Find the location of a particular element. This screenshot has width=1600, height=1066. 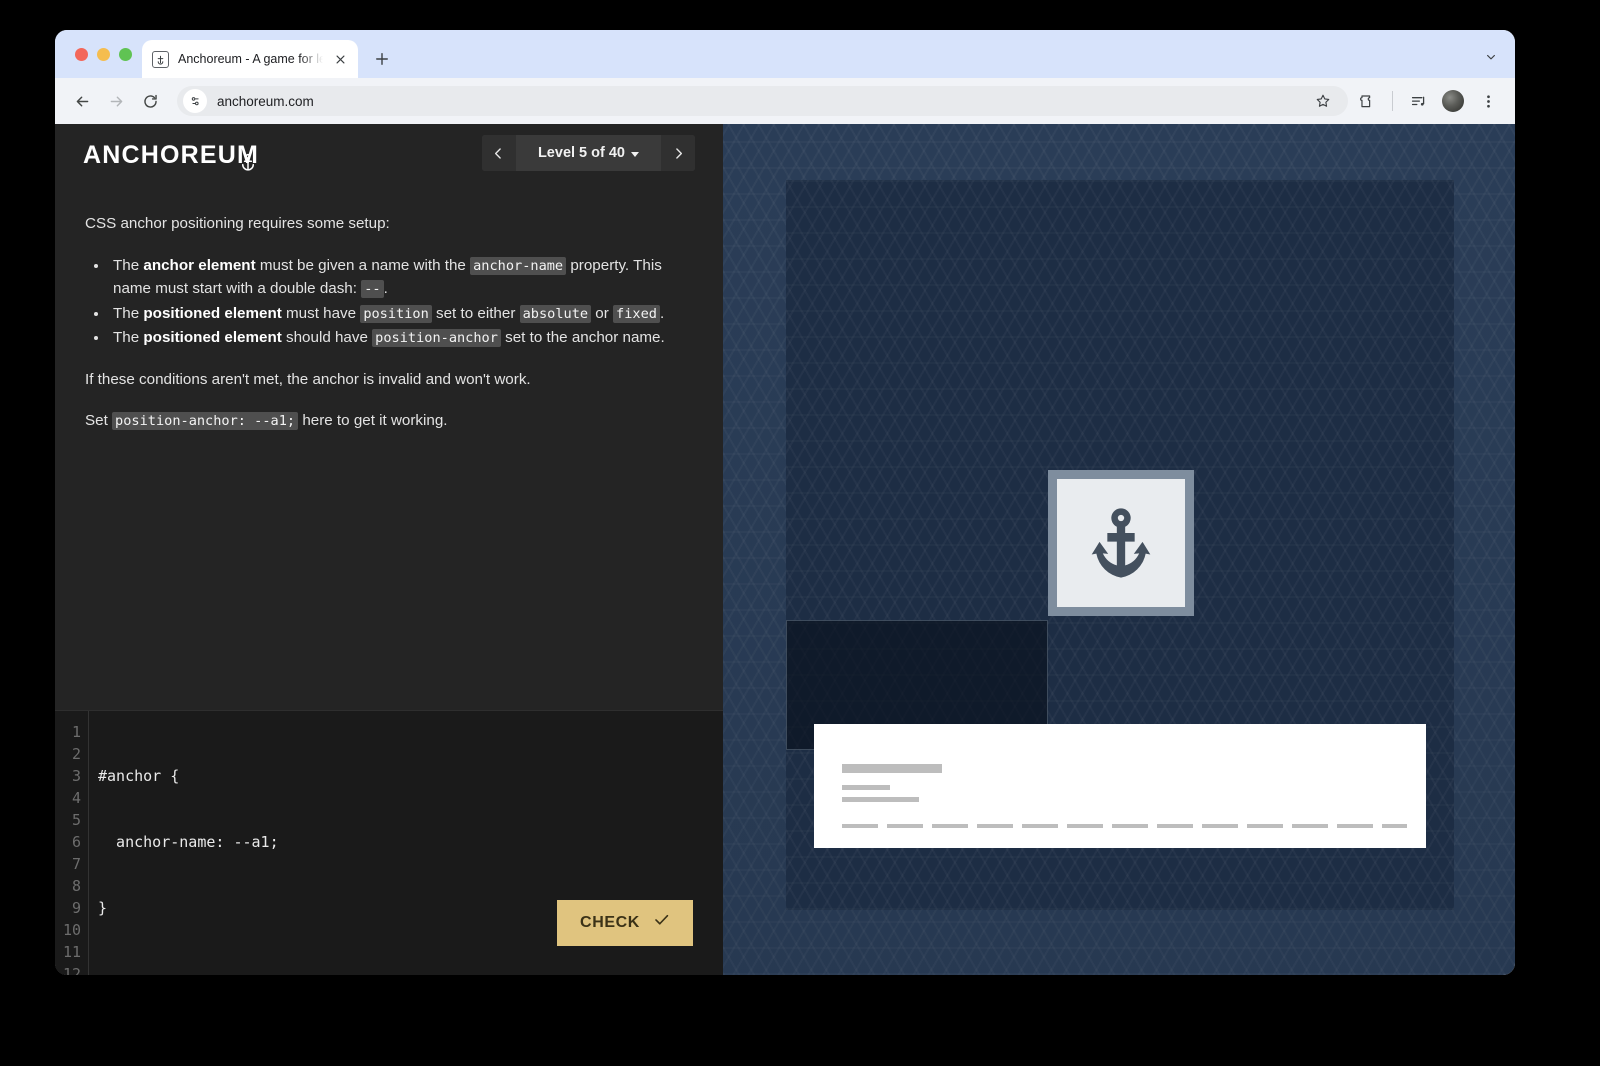

profile-avatar is located at coordinates (1453, 101).